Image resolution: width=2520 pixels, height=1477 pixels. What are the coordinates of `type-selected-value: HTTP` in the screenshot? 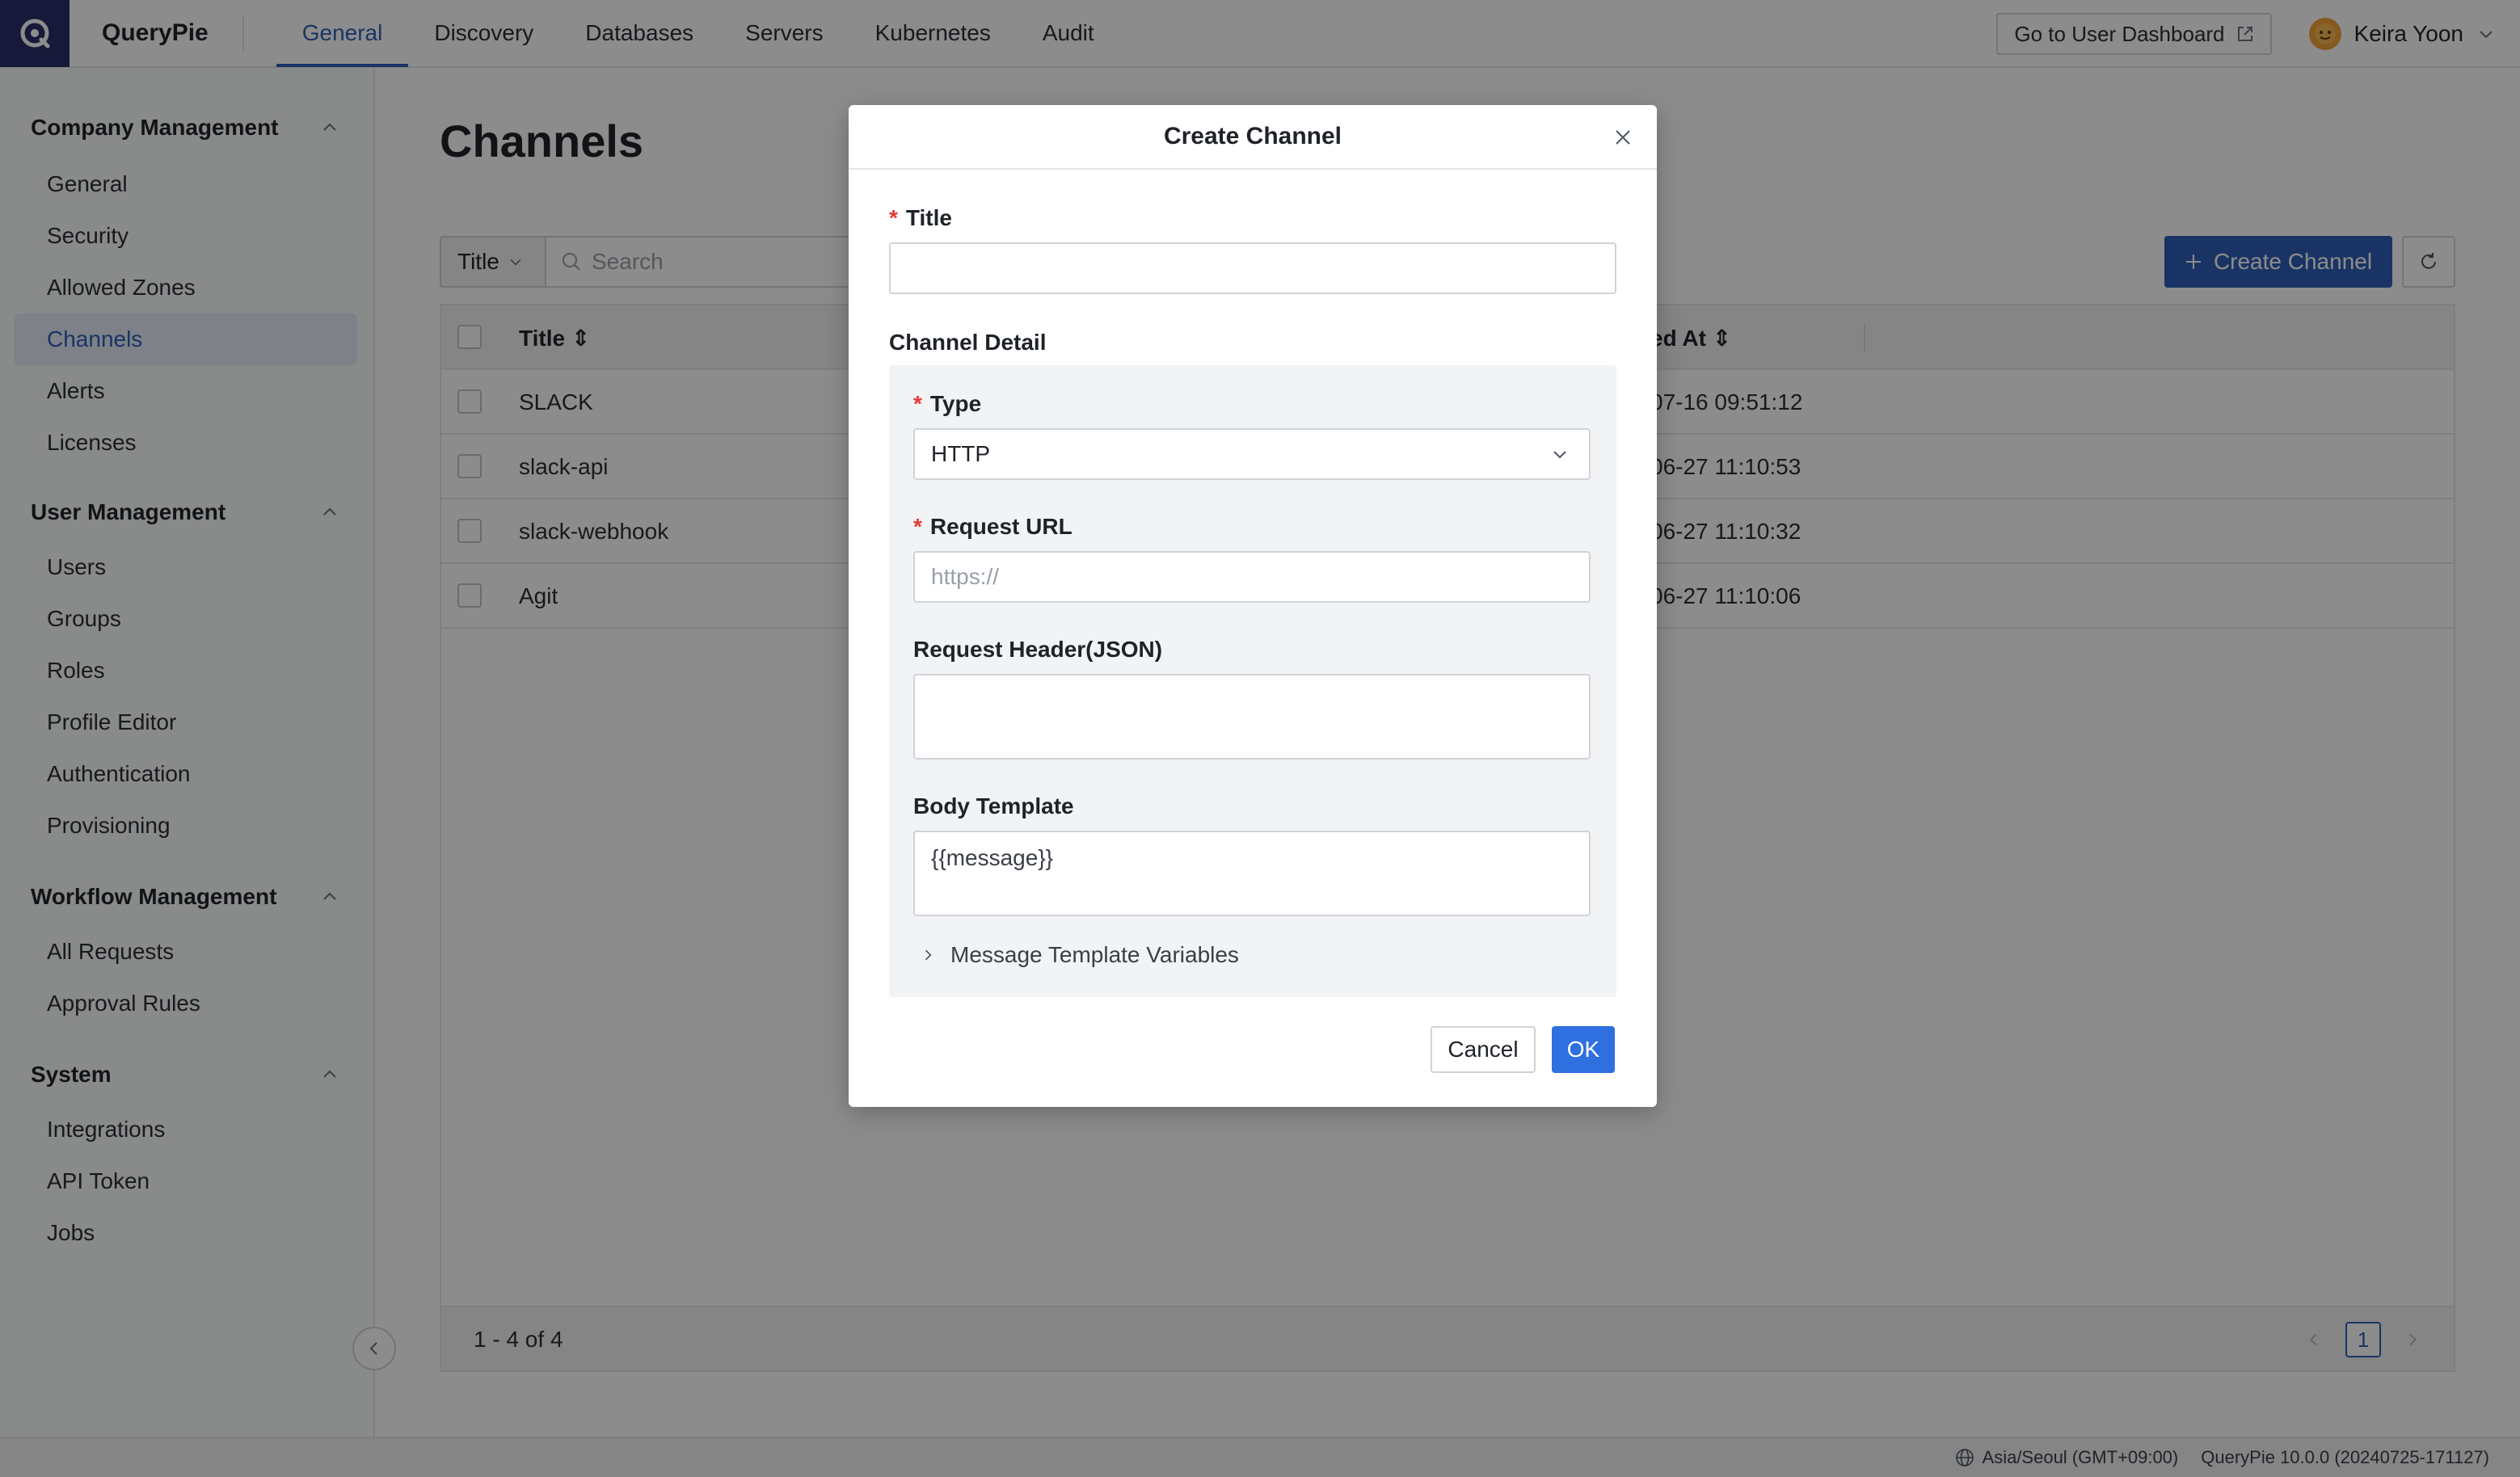 It's located at (961, 454).